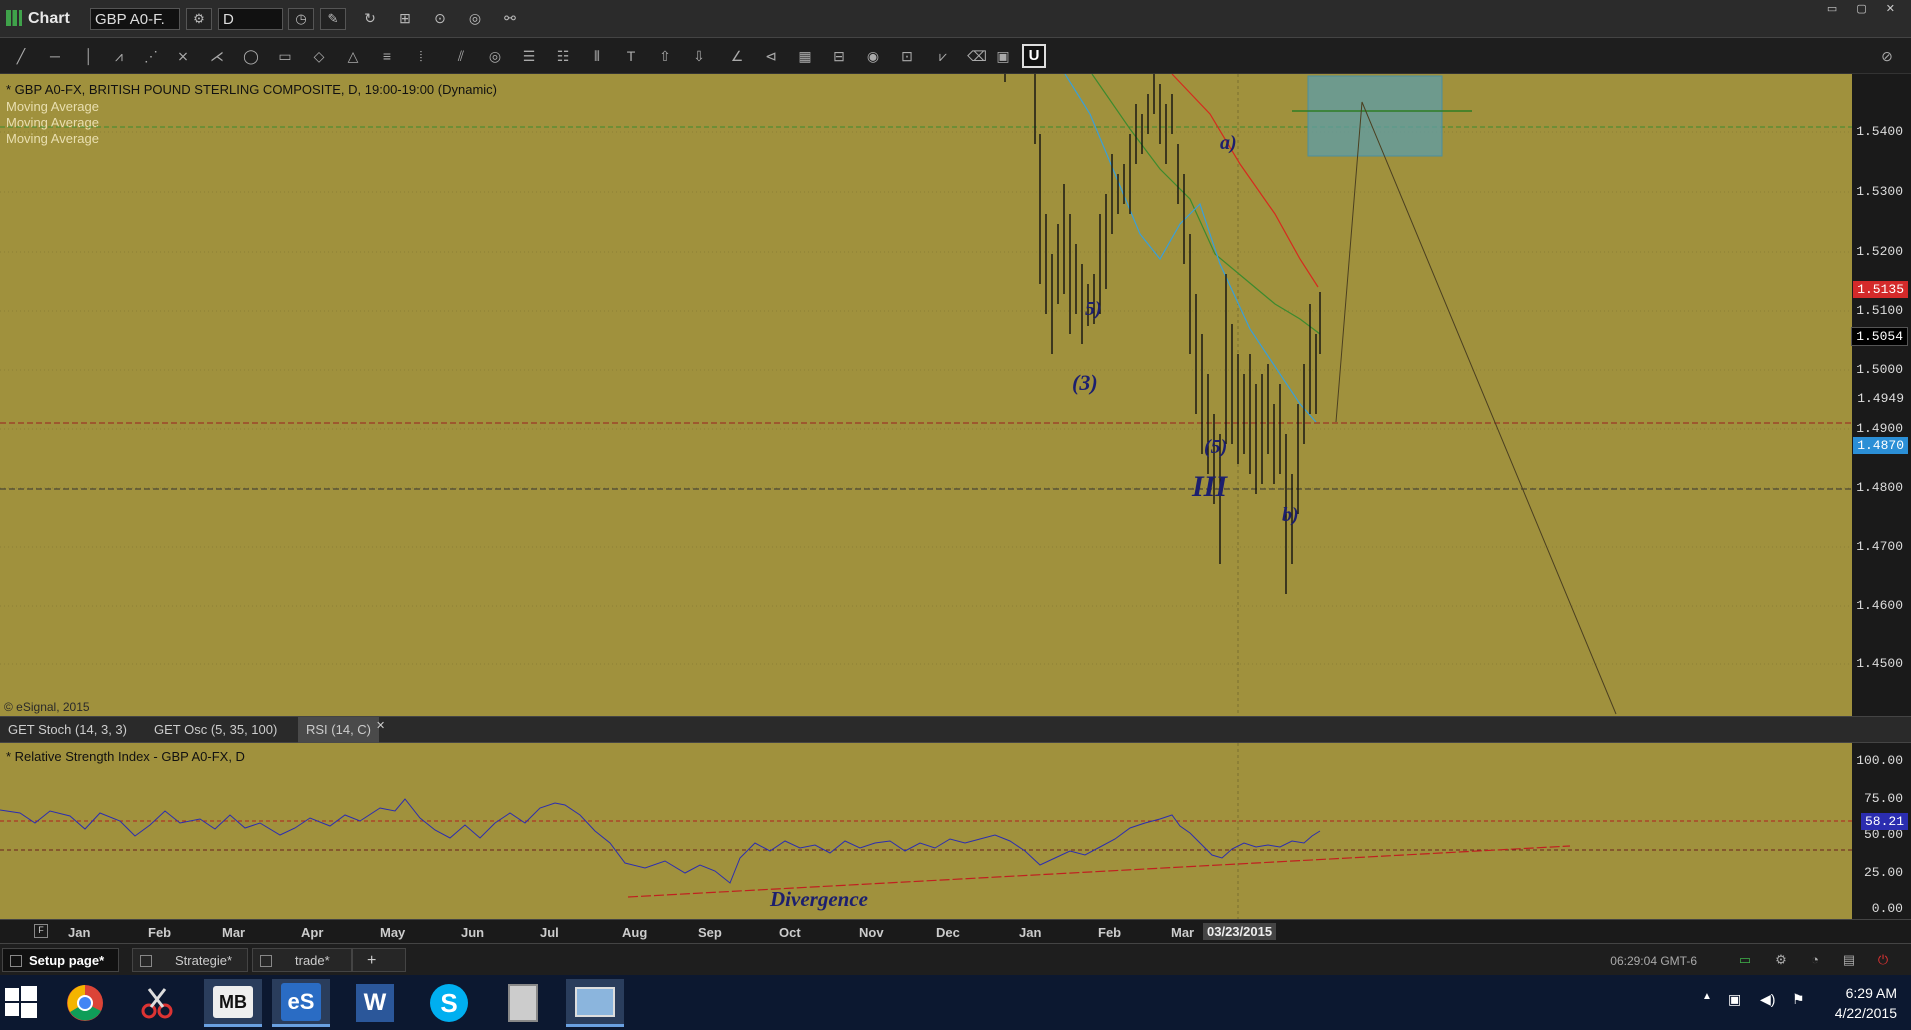 This screenshot has height=1030, width=1911. Describe the element at coordinates (85, 1003) in the screenshot. I see `chrome-app-icon` at that location.